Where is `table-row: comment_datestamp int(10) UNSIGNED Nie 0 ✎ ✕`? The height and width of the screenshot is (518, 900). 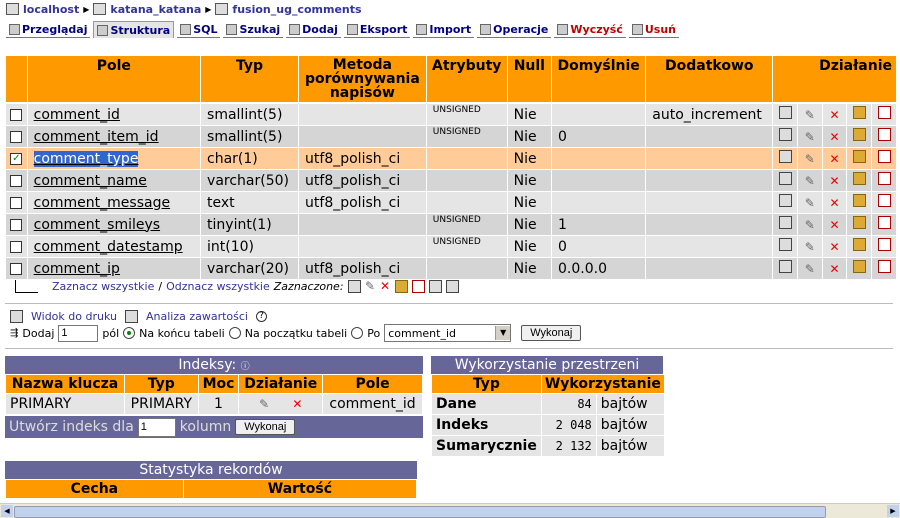 table-row: comment_datestamp int(10) UNSIGNED Nie 0 ✎ ✕ is located at coordinates (451, 246).